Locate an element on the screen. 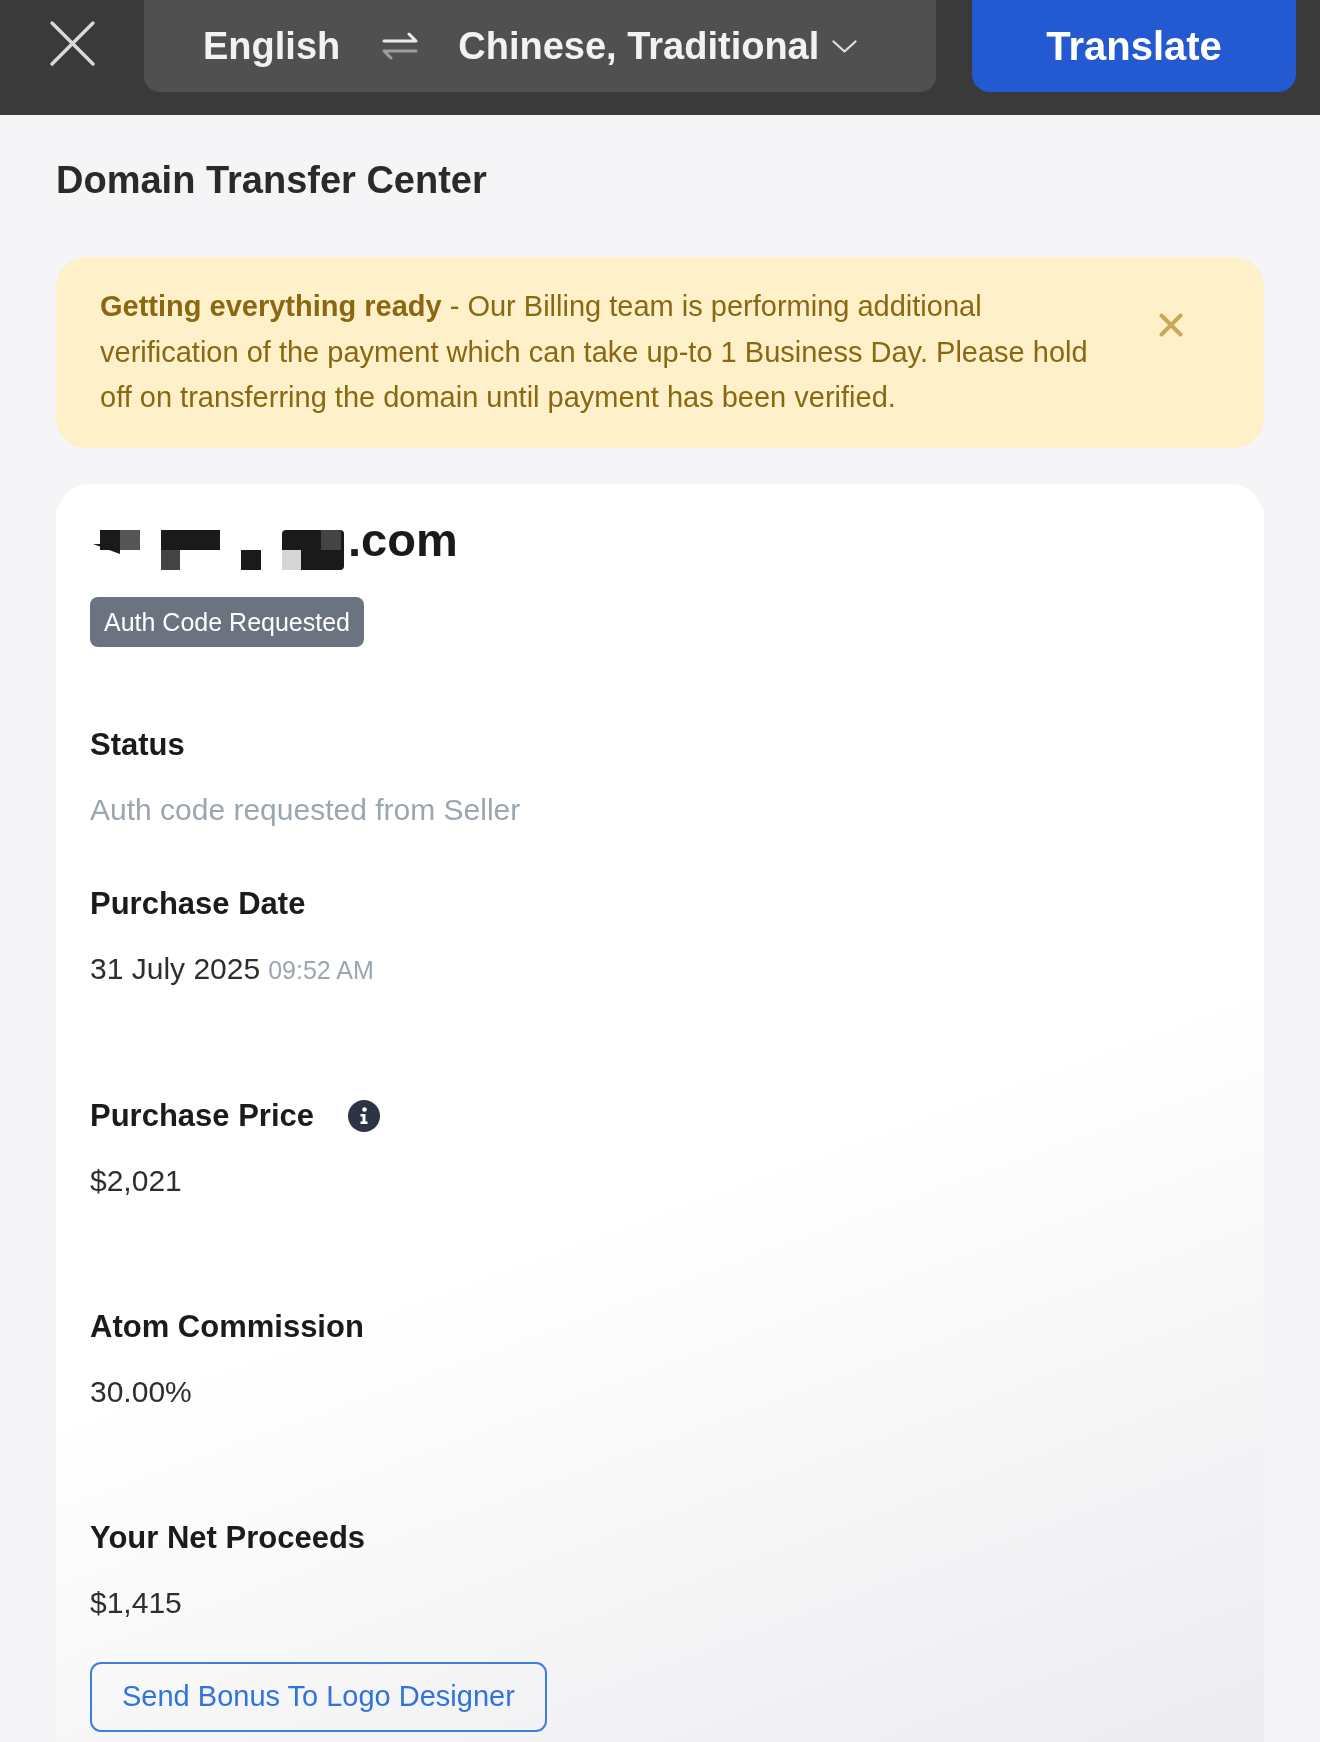 The image size is (1320, 1742). close-icon is located at coordinates (72, 43).